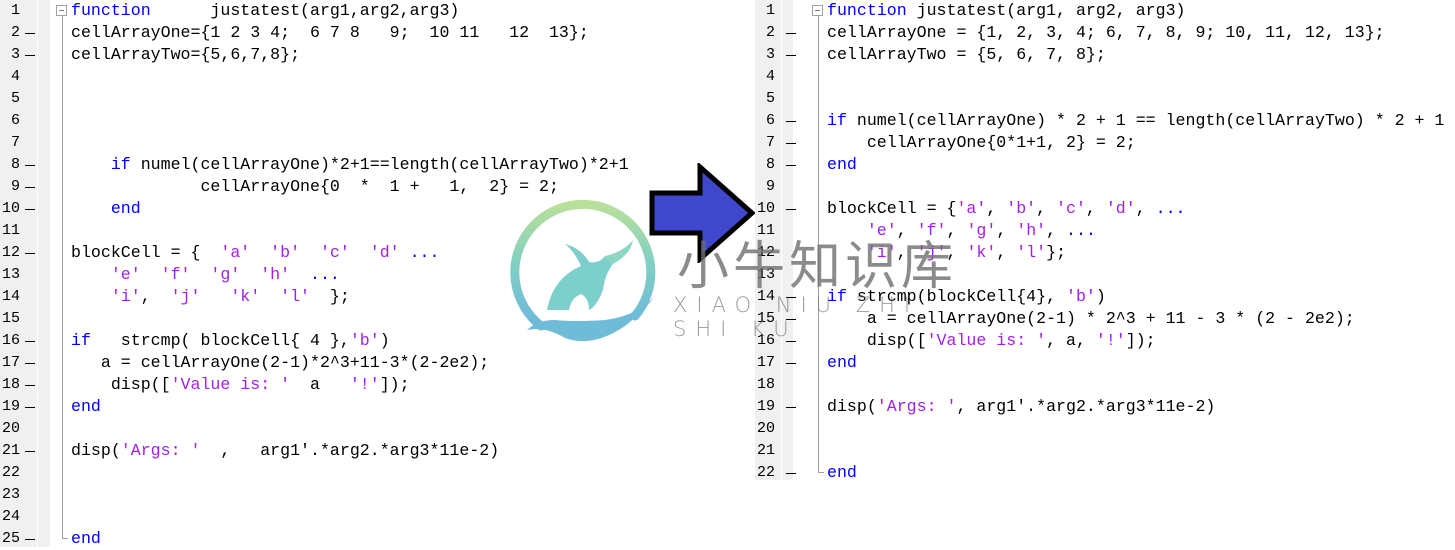 This screenshot has width=1455, height=550. What do you see at coordinates (765, 208) in the screenshot?
I see `line-number: 10` at bounding box center [765, 208].